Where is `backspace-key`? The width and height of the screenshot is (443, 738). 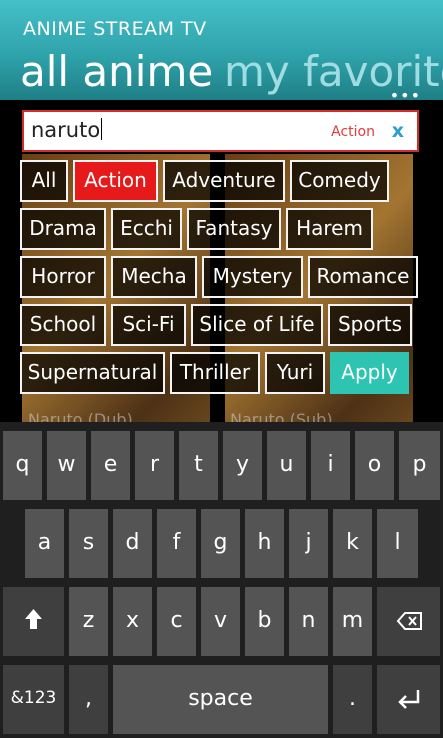 backspace-key is located at coordinates (408, 621).